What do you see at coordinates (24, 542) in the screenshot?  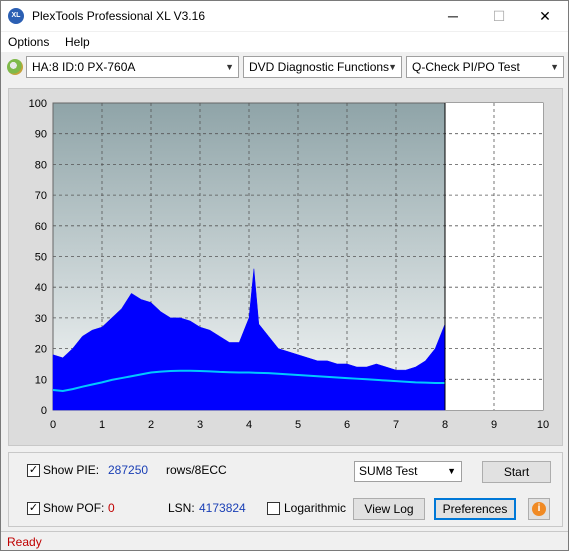 I see `status-text: Ready` at bounding box center [24, 542].